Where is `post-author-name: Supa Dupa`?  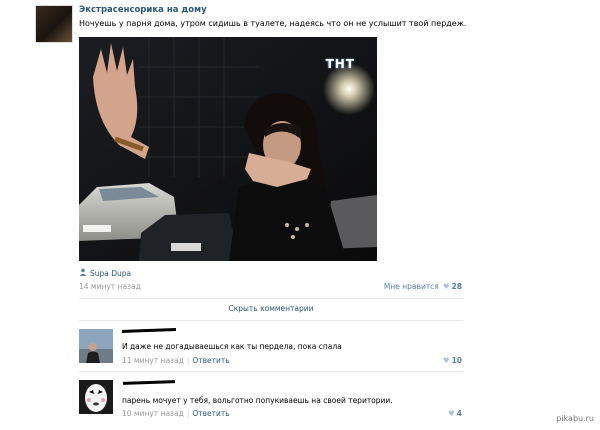
post-author-name: Supa Dupa is located at coordinates (110, 273).